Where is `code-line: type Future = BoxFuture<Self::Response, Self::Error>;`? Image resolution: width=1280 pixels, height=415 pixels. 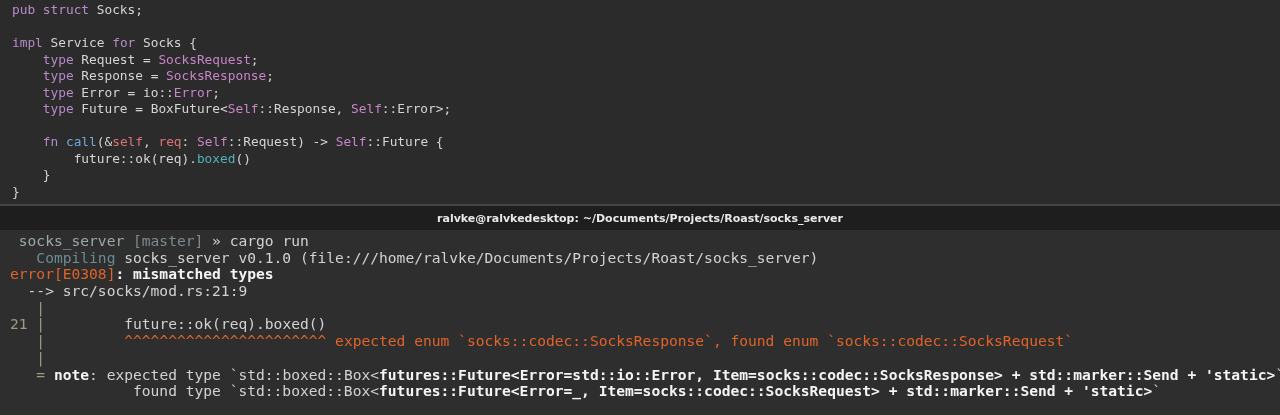
code-line: type Future = BoxFuture<Self::Response, Self::Error>; is located at coordinates (246, 109).